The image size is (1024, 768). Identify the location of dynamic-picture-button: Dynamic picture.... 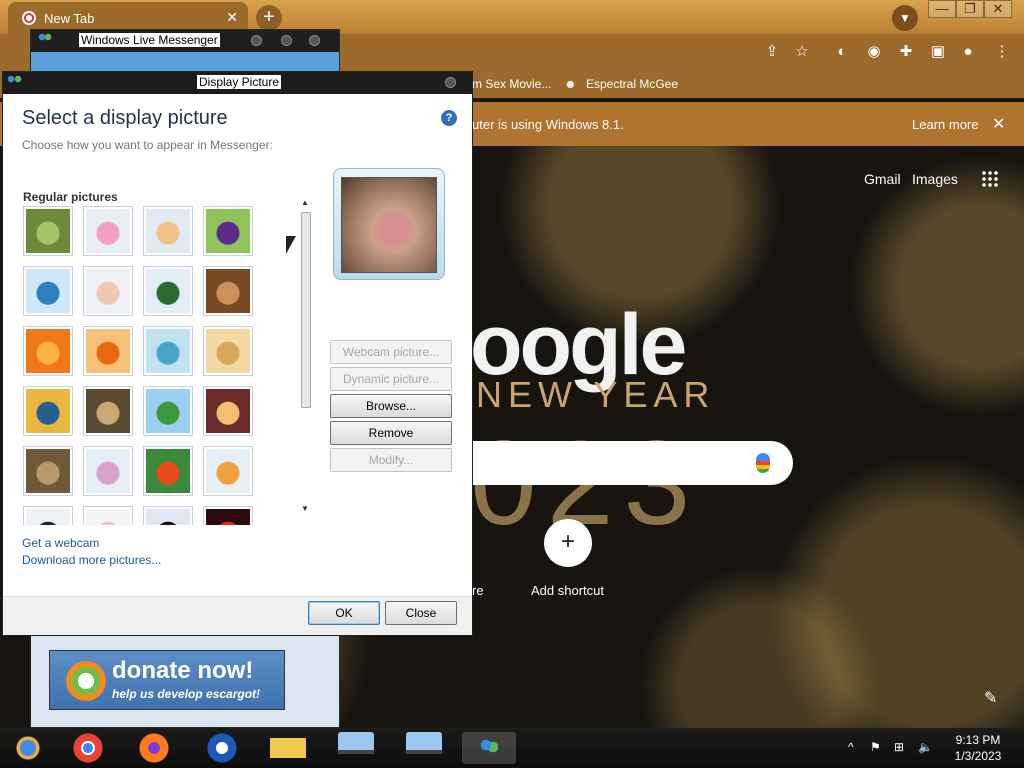
(391, 379).